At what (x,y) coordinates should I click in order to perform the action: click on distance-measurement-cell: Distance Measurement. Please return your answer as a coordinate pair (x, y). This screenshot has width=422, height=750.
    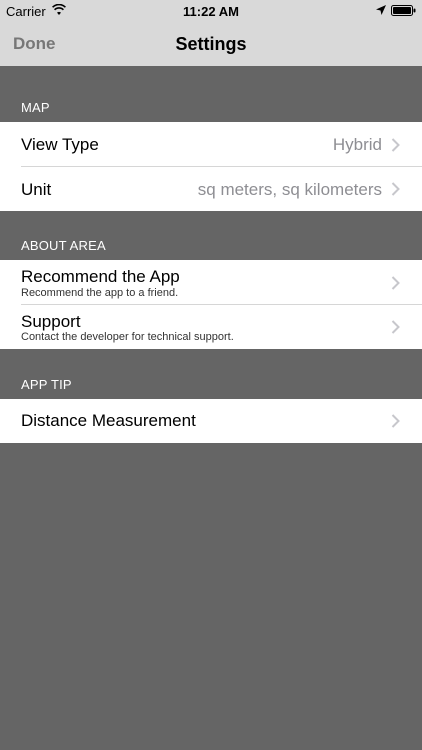
    Looking at the image, I should click on (211, 421).